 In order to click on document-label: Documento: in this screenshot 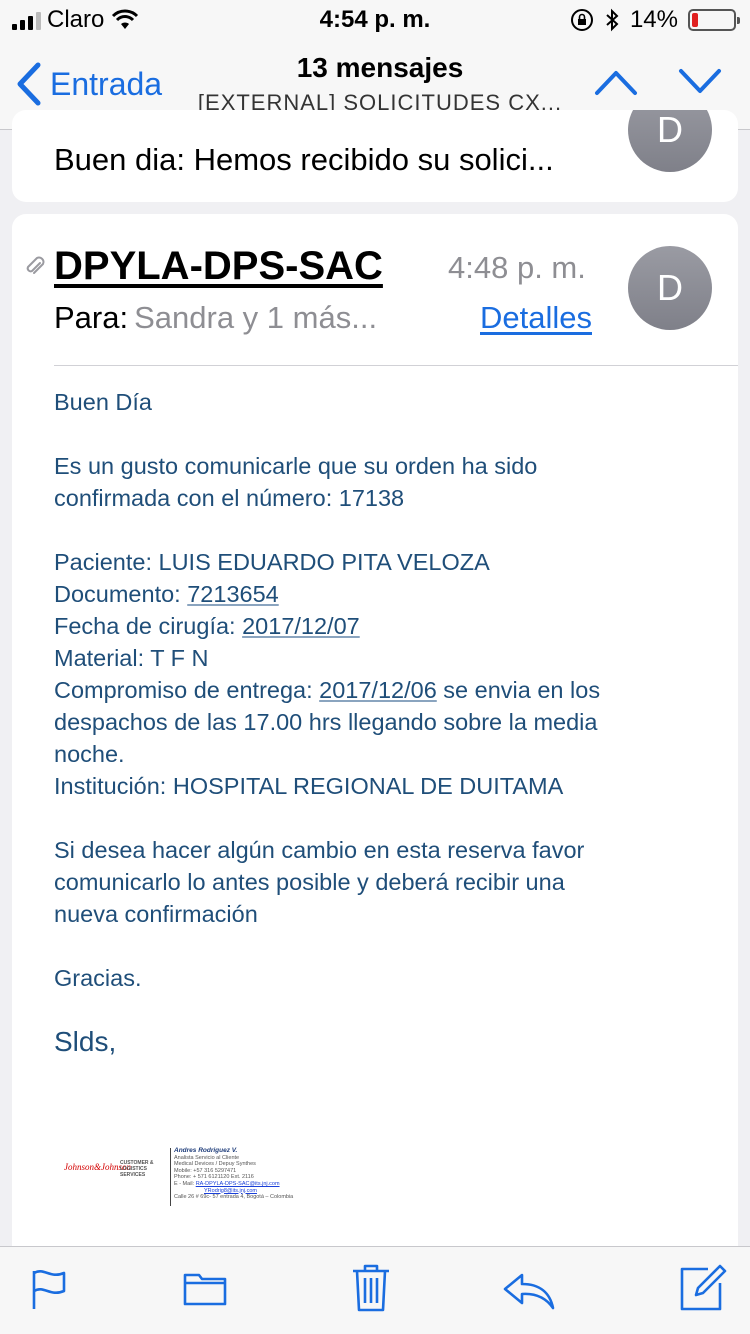, I will do `click(121, 594)`.